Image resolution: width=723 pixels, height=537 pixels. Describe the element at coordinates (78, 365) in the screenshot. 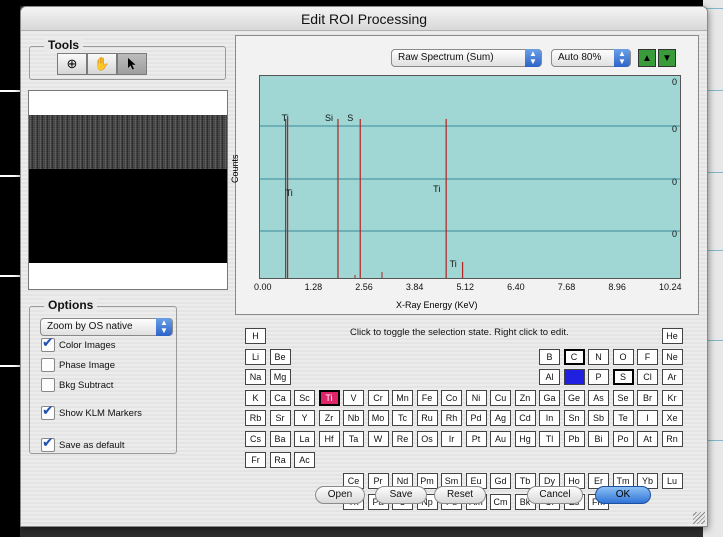

I see `phase-image-checkbox-row: Phase Image` at that location.